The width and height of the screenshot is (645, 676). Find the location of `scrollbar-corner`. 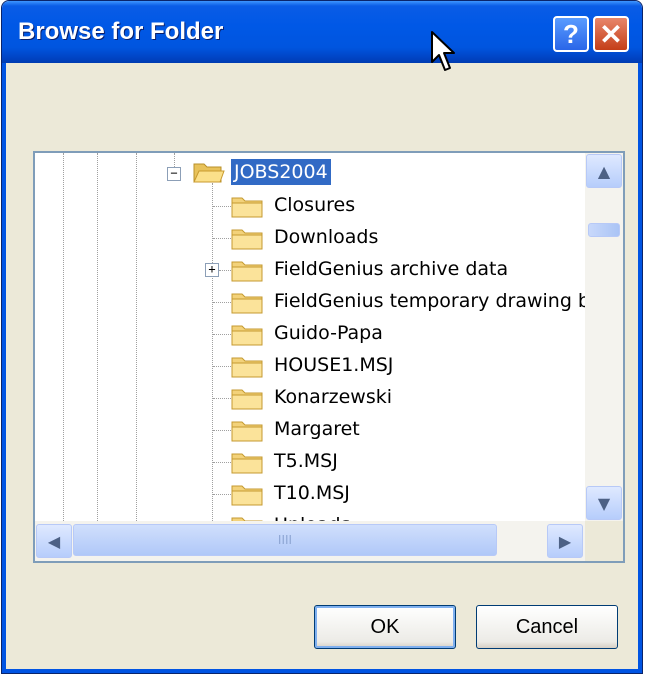

scrollbar-corner is located at coordinates (604, 541).